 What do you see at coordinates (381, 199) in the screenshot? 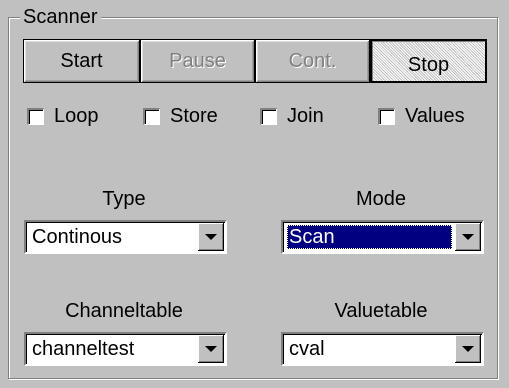
I see `mode-label: Mode` at bounding box center [381, 199].